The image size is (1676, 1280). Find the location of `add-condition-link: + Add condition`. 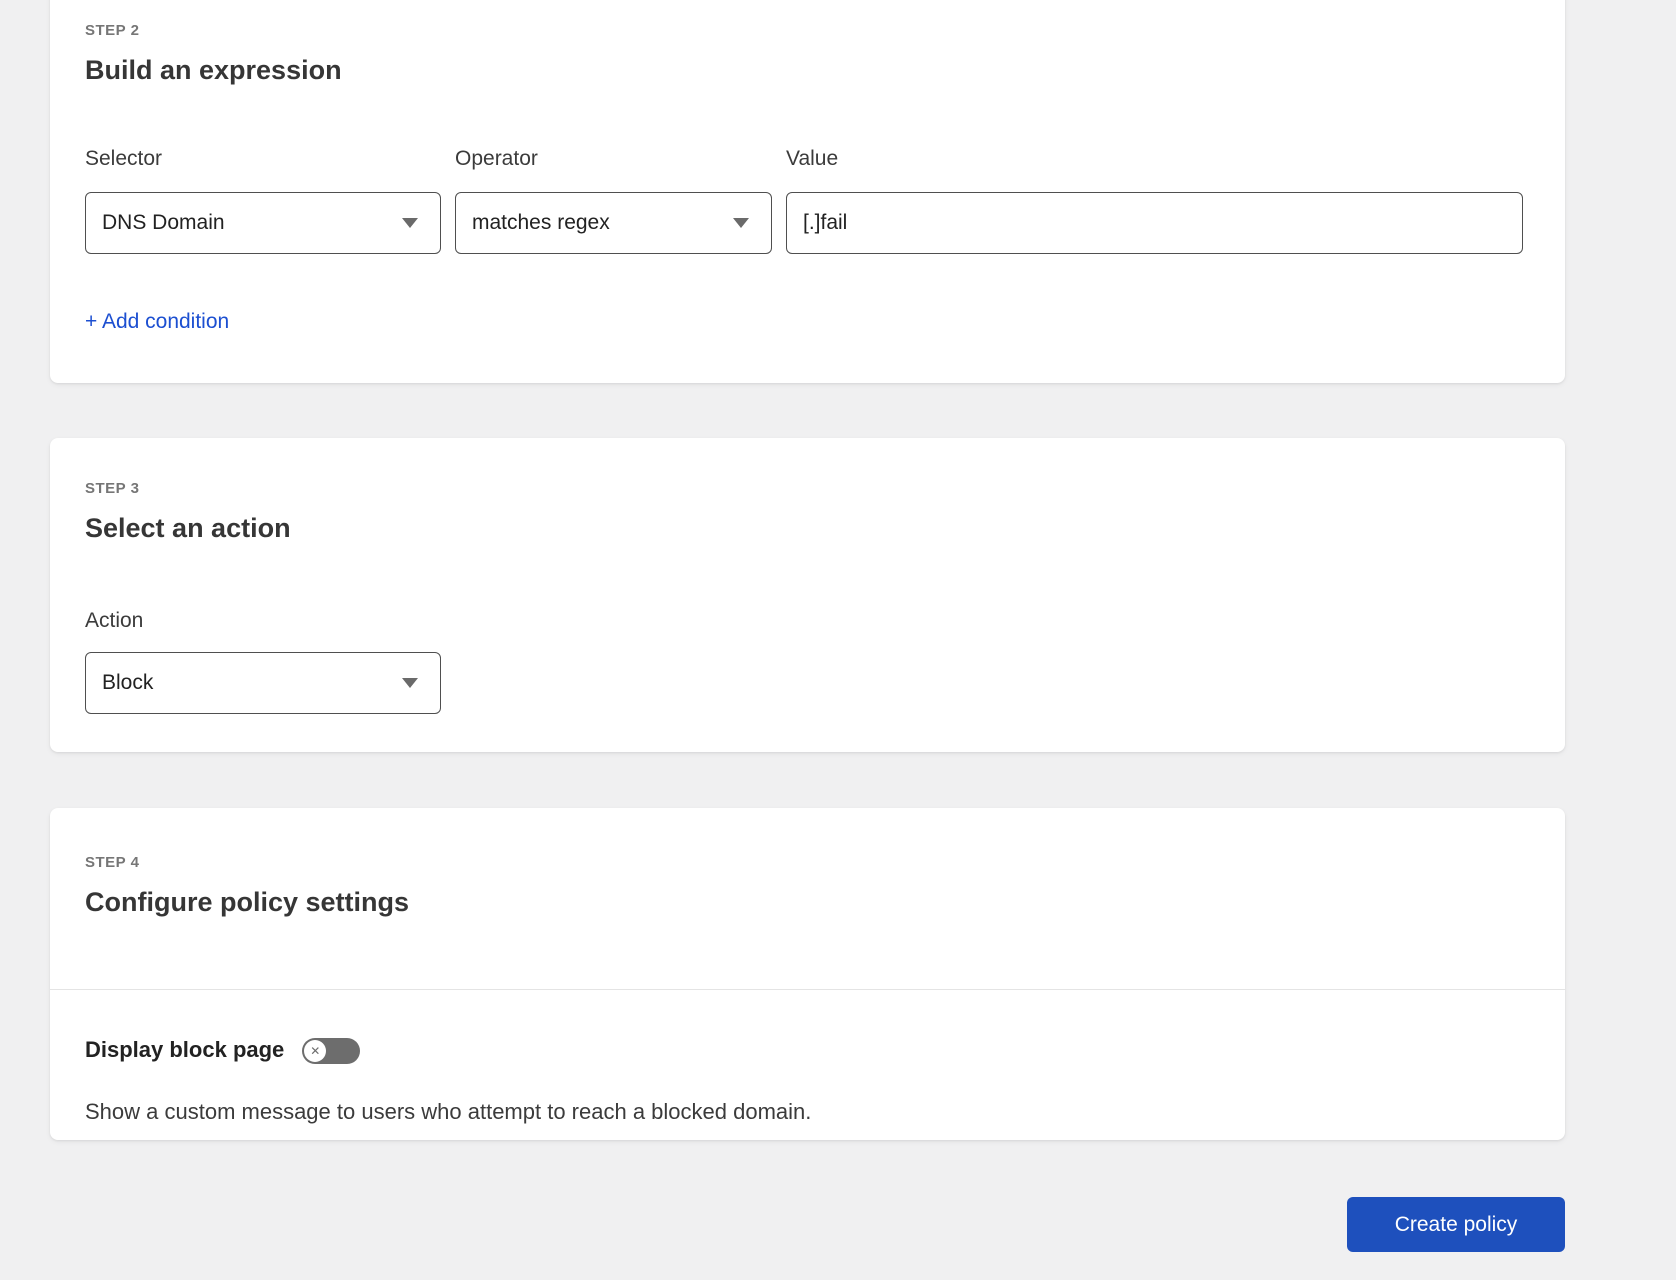

add-condition-link: + Add condition is located at coordinates (157, 322).